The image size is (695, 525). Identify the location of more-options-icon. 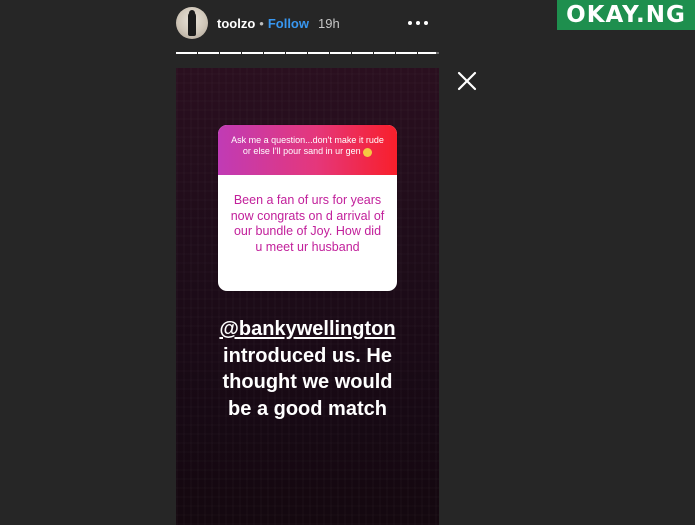
(418, 23).